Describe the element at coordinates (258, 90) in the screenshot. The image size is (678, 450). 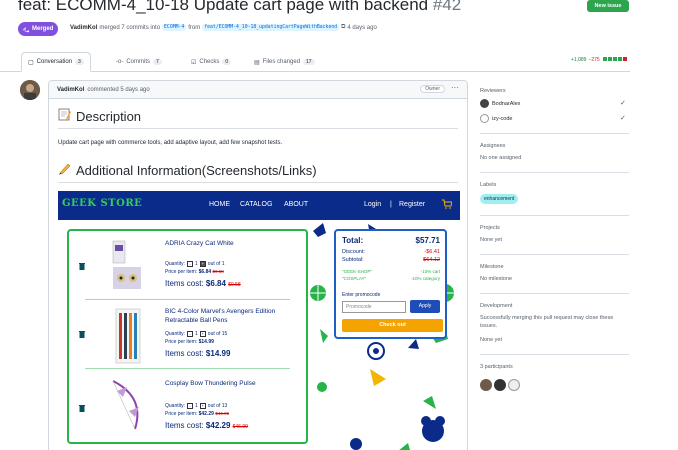
I see `comment-header: VadimKol commented 5 days ago` at that location.